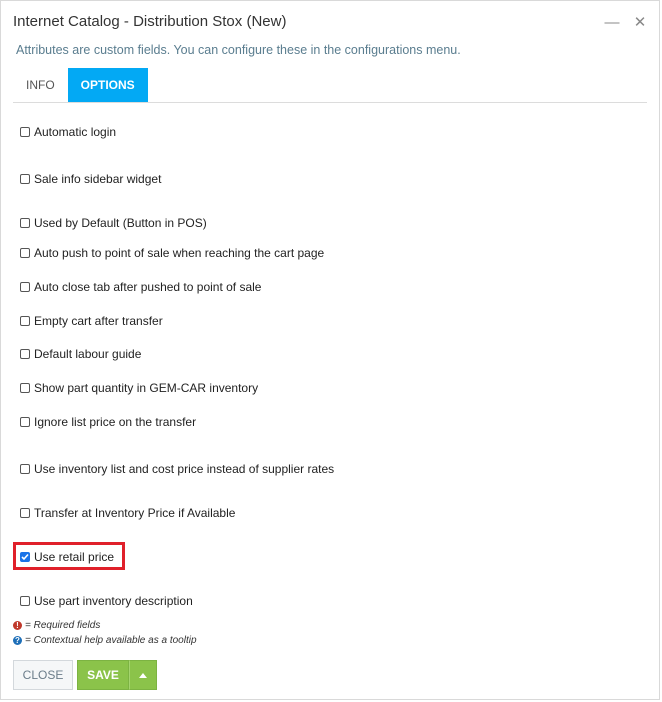  I want to click on option-label: Transfer at Inventory Price if Available, so click(135, 513).